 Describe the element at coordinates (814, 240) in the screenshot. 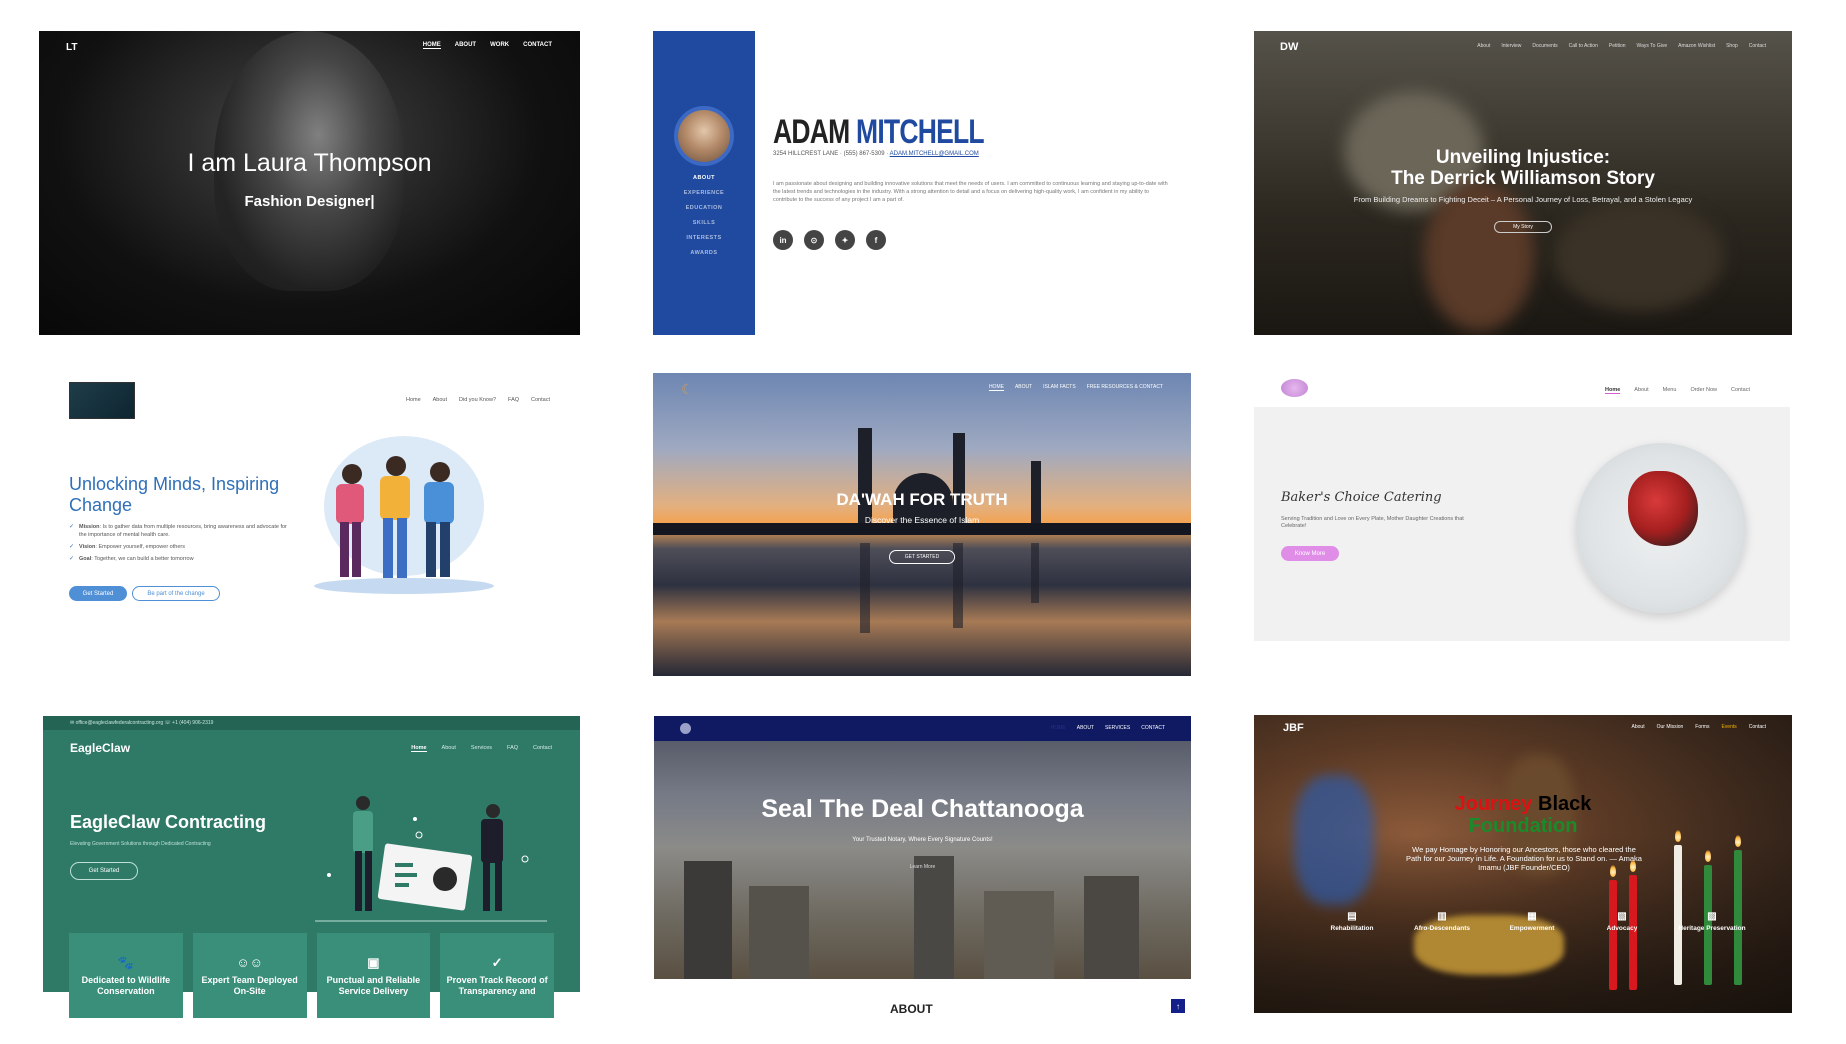

I see `github-icon: ⊙` at that location.